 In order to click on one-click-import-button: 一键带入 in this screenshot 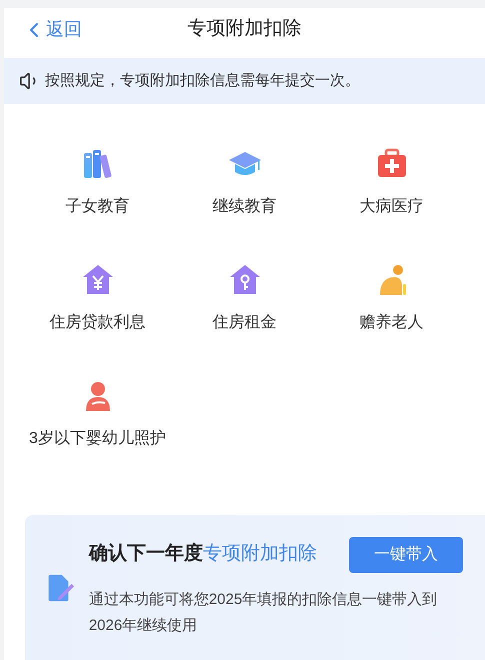, I will do `click(406, 554)`.